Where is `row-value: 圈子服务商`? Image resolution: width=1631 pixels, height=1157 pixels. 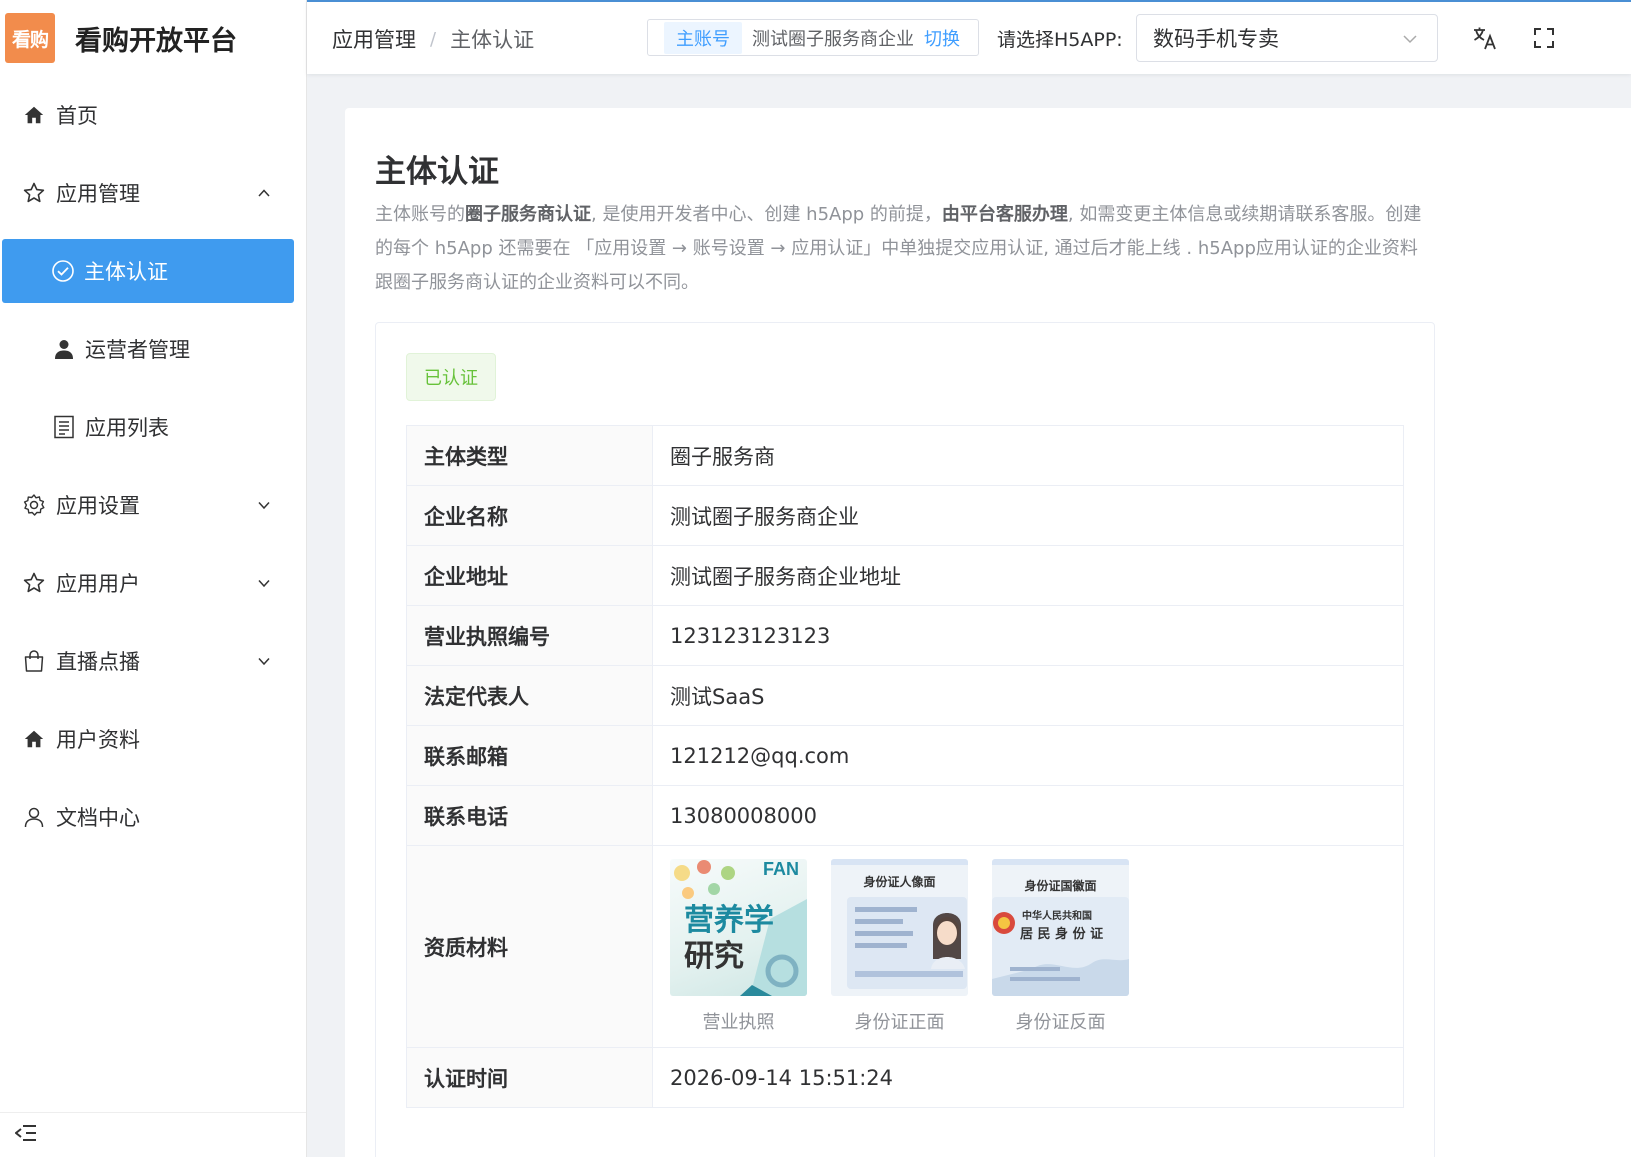
row-value: 圈子服务商 is located at coordinates (1028, 455).